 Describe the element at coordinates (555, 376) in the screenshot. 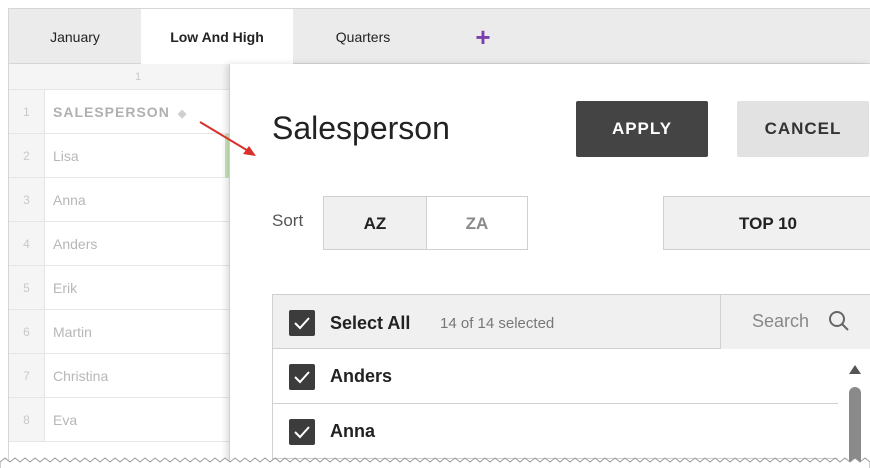

I see `list-item: Anders` at that location.